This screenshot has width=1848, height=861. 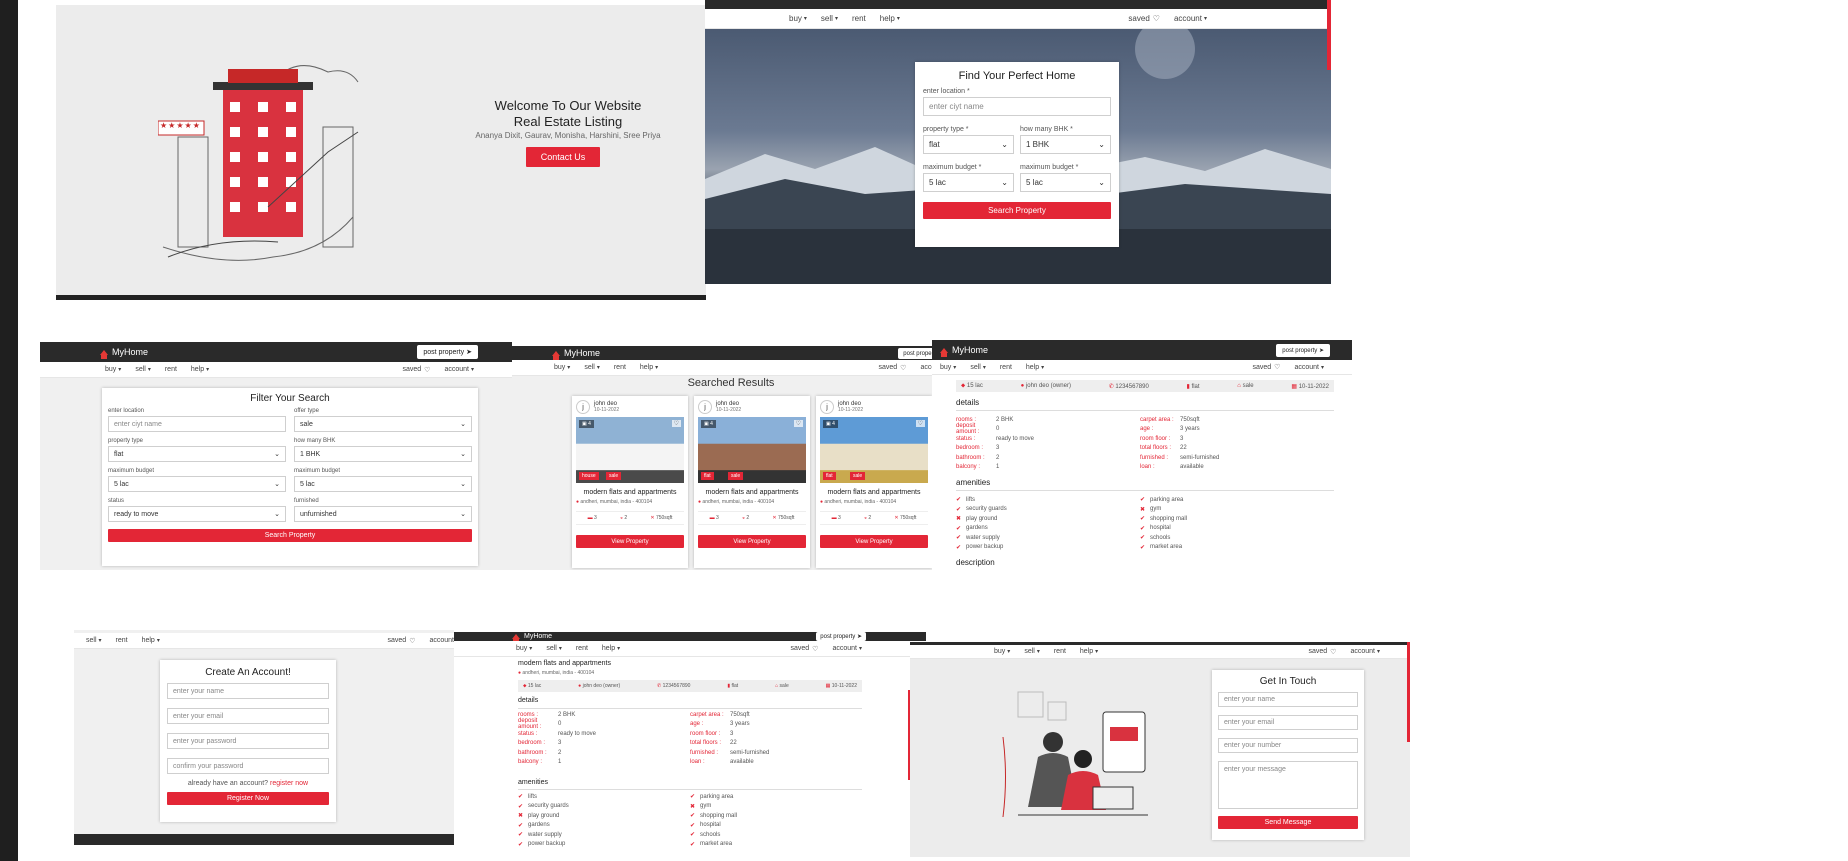 I want to click on property-type-select: flat ⌄, so click(x=968, y=144).